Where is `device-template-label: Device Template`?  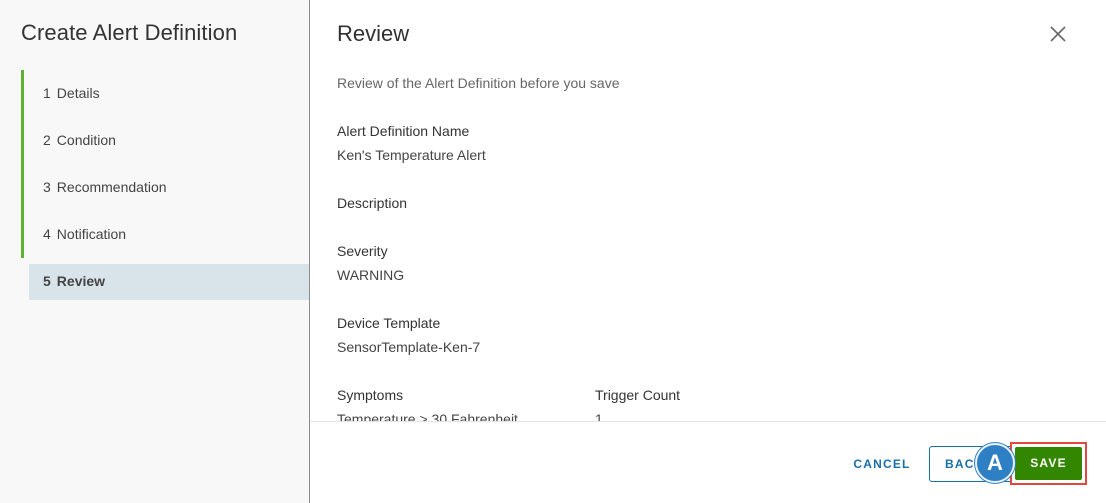
device-template-label: Device Template is located at coordinates (389, 323).